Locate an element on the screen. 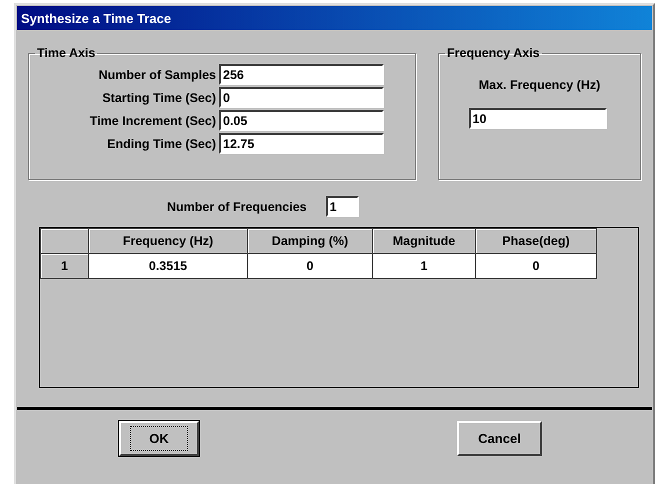 This screenshot has width=661, height=484. input-field: 0 is located at coordinates (301, 97).